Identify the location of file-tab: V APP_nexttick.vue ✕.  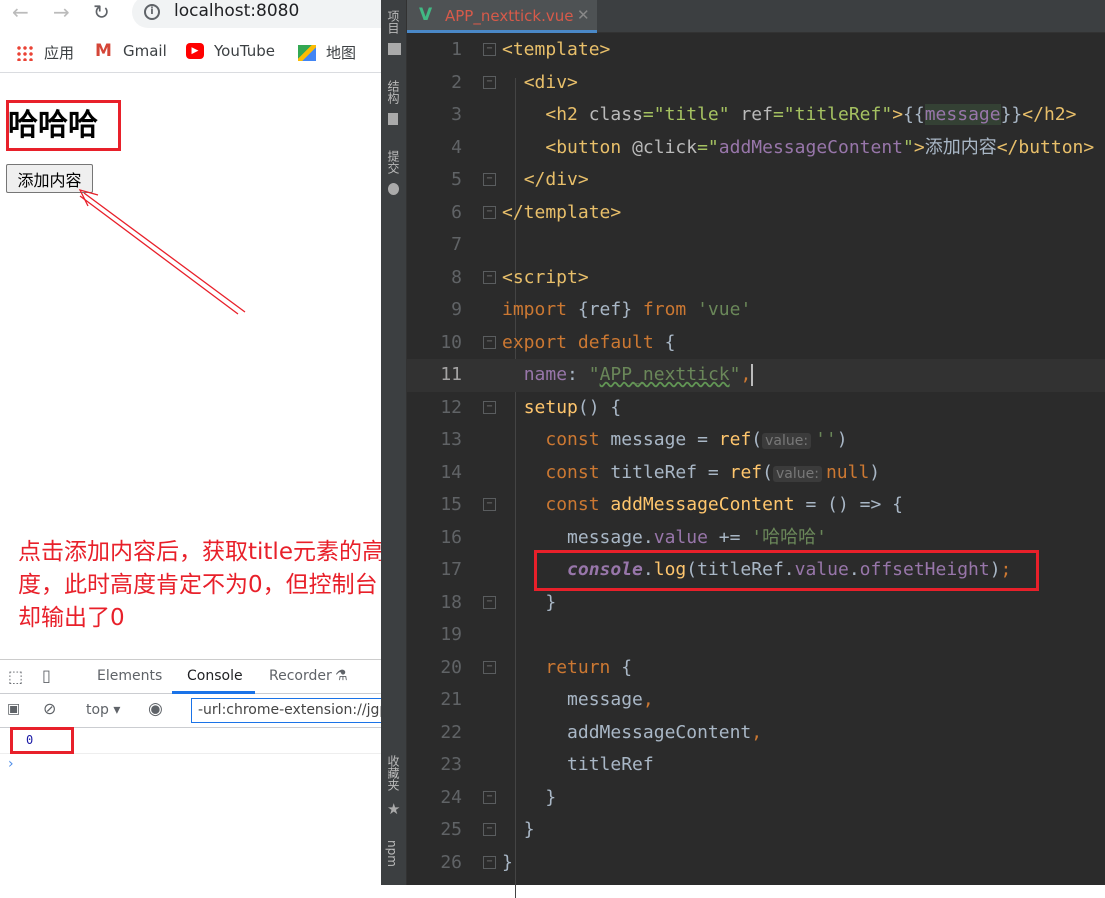
(502, 16).